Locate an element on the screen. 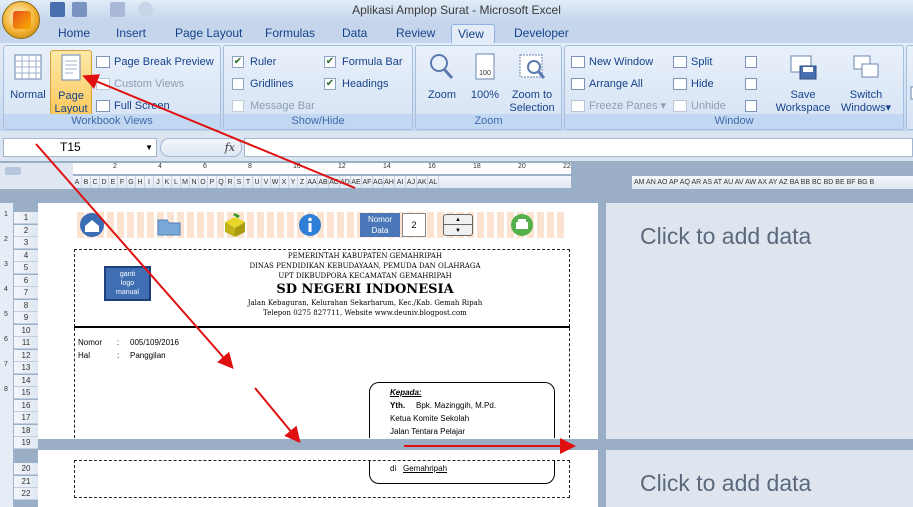  column-header: Y is located at coordinates (293, 182).